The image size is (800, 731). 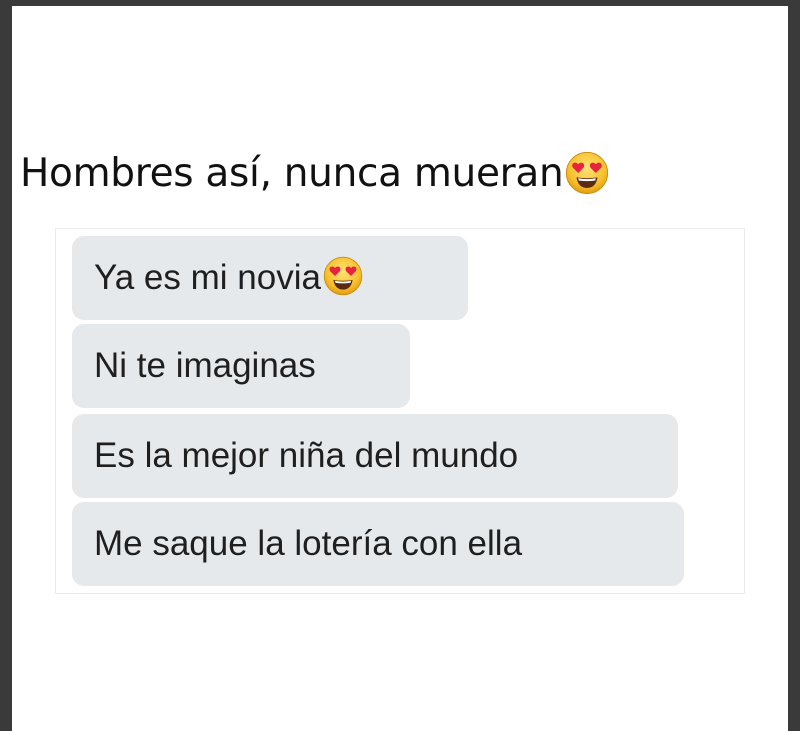 I want to click on message-bubble: Ni te imaginas, so click(x=241, y=366).